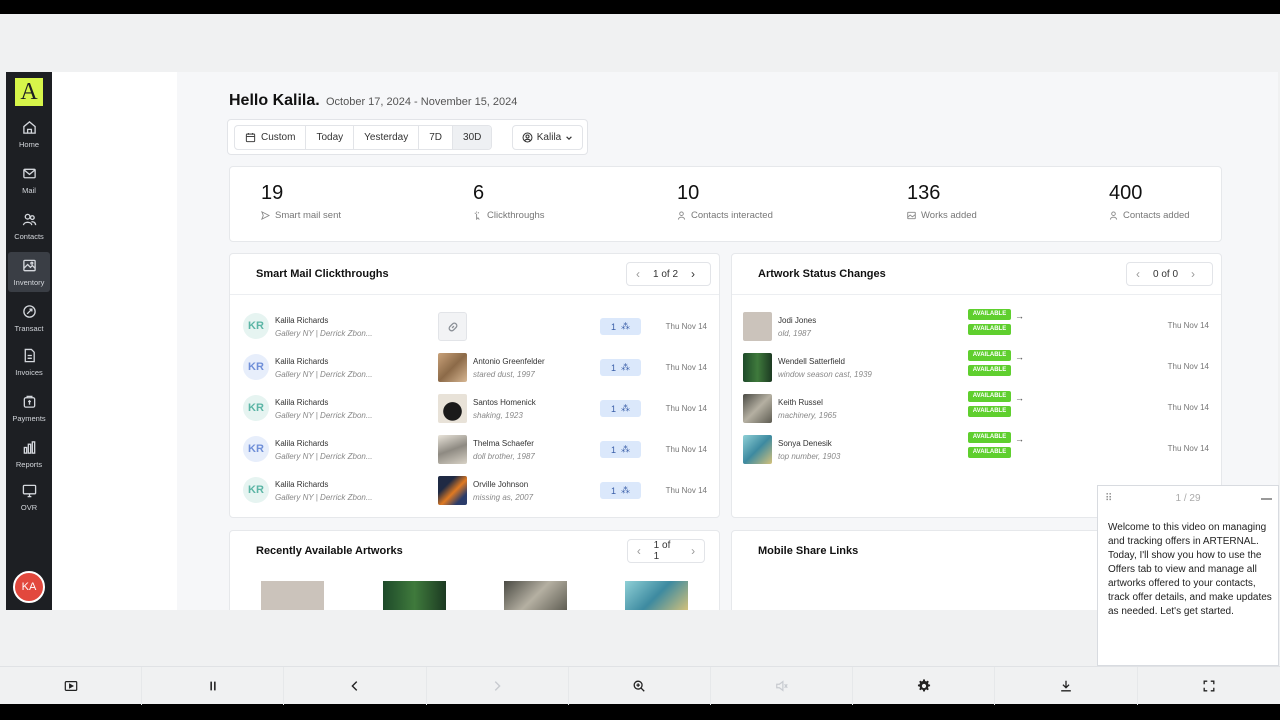 The height and width of the screenshot is (720, 1280). Describe the element at coordinates (797, 320) in the screenshot. I see `artwork-name: Jodi Jones` at that location.